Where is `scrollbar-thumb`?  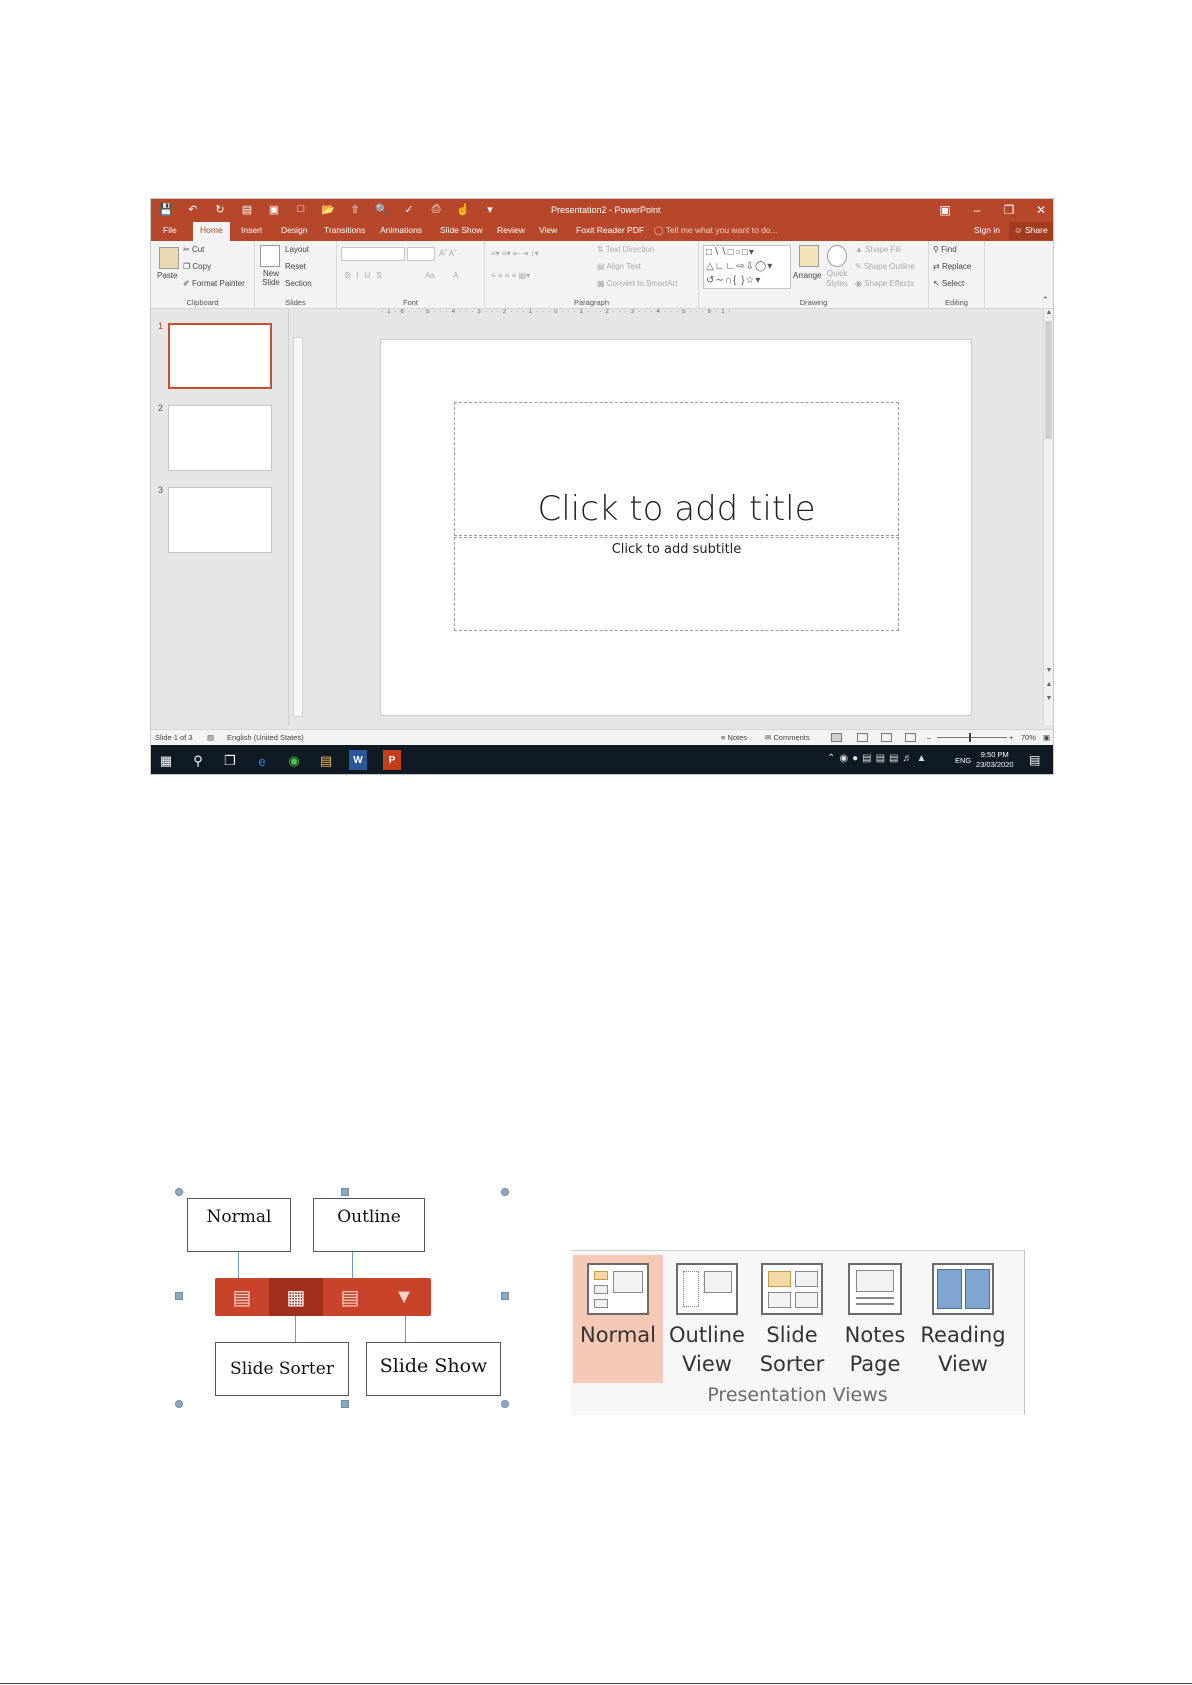
scrollbar-thumb is located at coordinates (1048, 380).